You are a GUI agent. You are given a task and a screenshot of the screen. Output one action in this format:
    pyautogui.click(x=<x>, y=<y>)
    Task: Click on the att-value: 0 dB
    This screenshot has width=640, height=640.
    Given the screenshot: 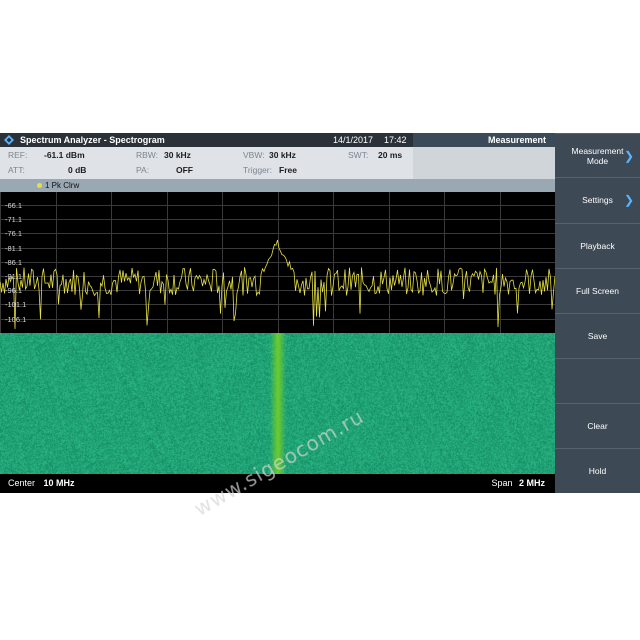 What is the action you would take?
    pyautogui.click(x=77, y=170)
    